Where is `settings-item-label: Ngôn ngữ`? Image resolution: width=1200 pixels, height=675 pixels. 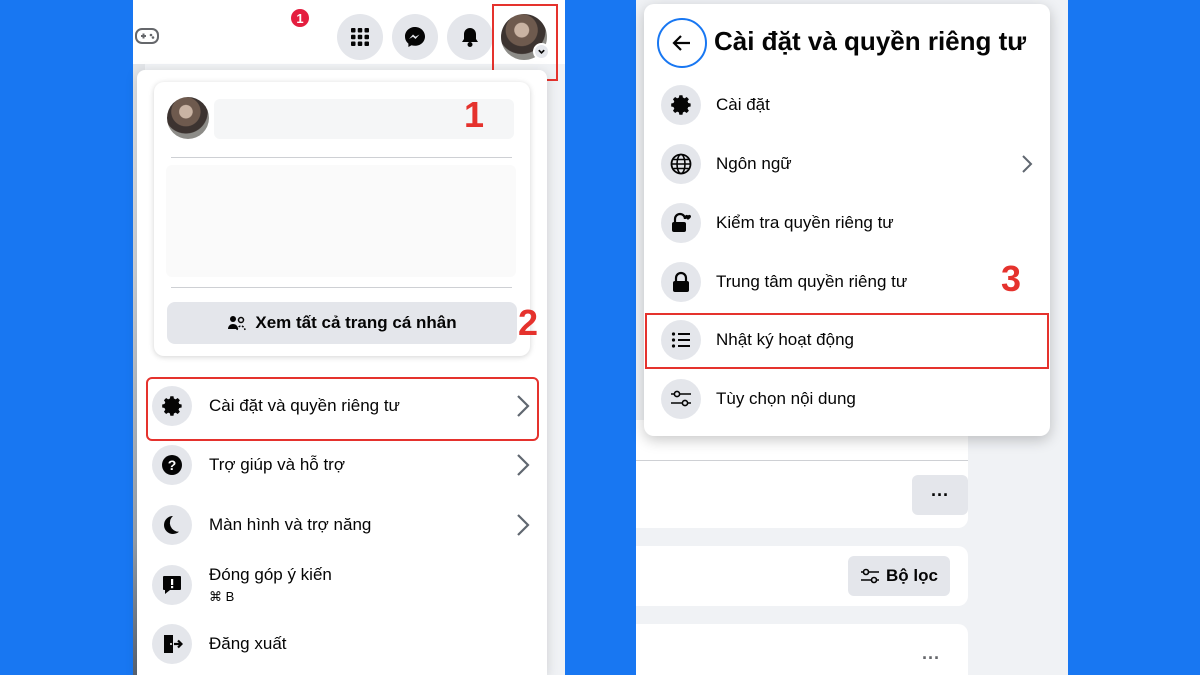
settings-item-label: Ngôn ngữ is located at coordinates (754, 163).